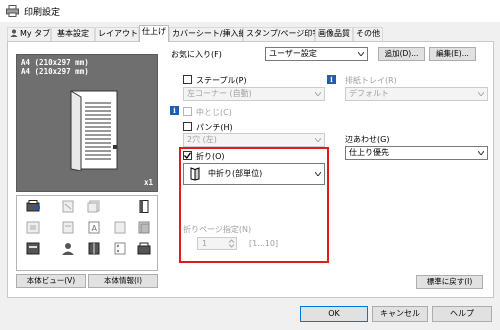 The height and width of the screenshot is (330, 500). I want to click on device-options-grid: A, so click(87, 233).